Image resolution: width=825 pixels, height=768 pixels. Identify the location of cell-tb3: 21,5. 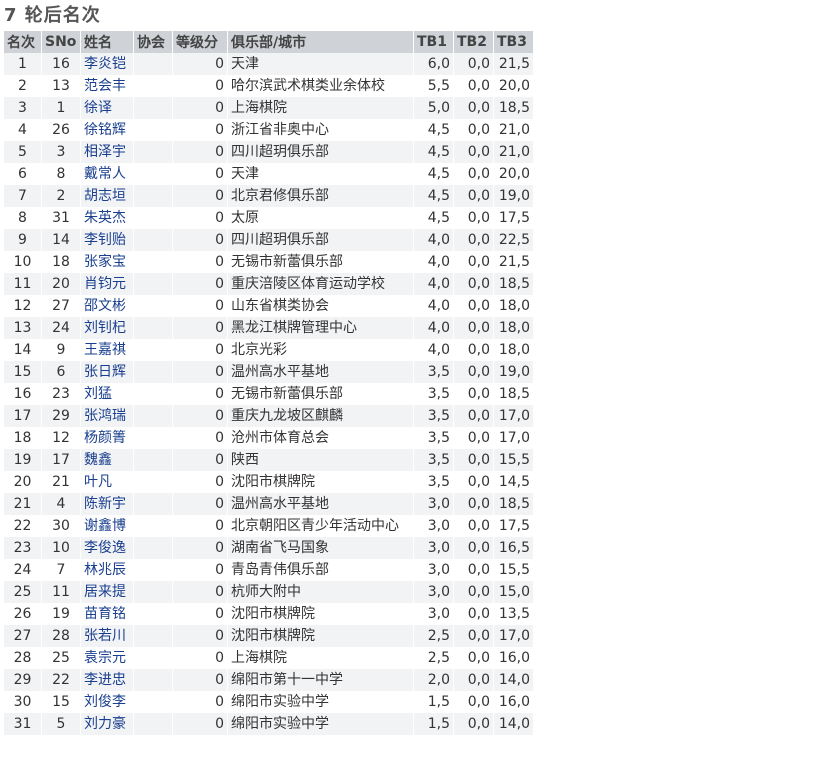
(513, 64).